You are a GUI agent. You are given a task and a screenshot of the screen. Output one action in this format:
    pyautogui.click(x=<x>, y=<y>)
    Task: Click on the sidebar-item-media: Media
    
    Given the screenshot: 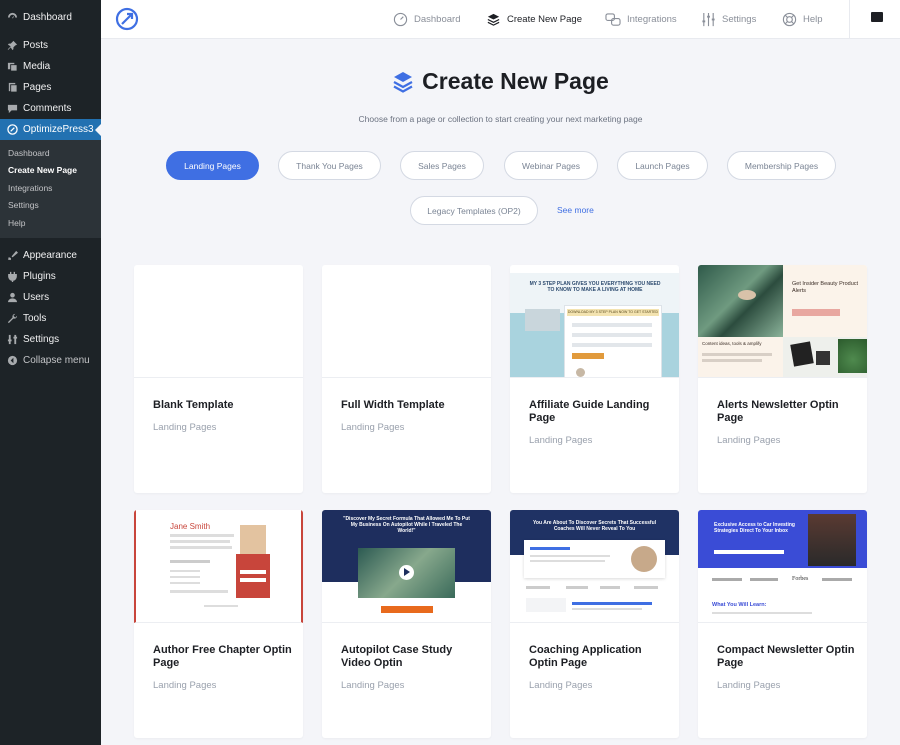 What is the action you would take?
    pyautogui.click(x=50, y=66)
    